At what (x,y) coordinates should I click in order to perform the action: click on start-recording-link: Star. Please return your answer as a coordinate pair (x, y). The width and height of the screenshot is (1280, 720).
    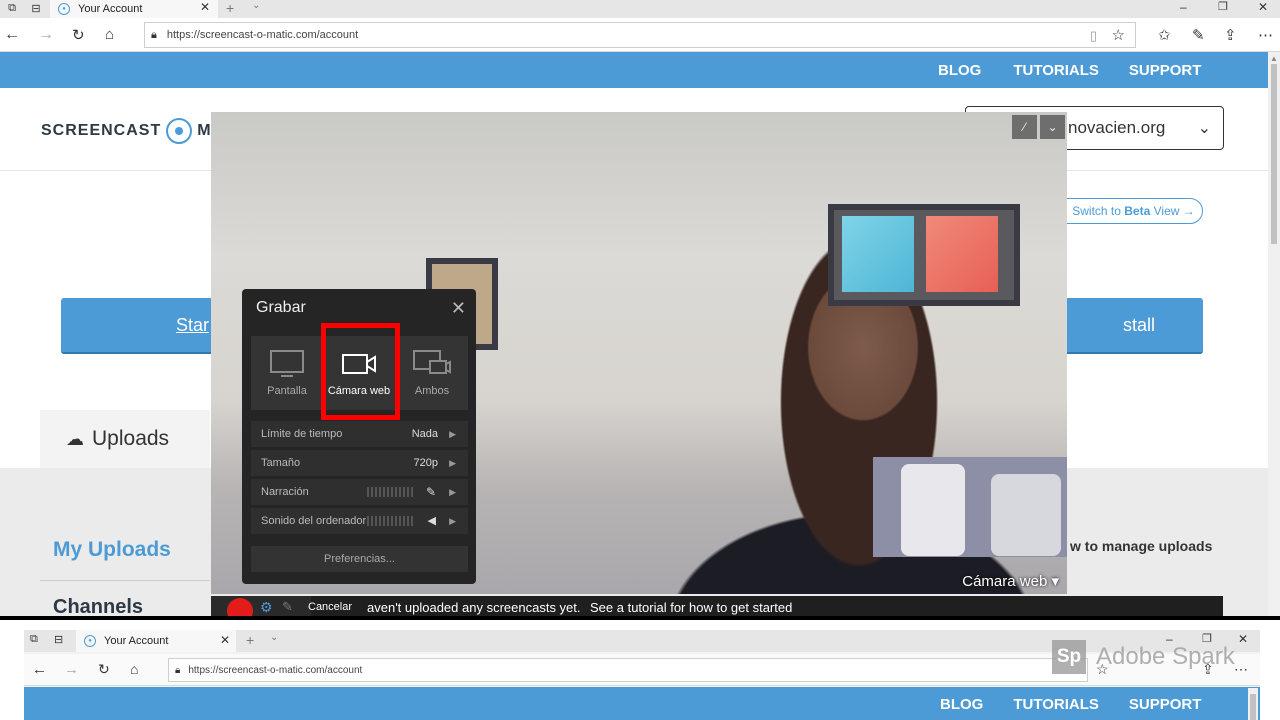
    Looking at the image, I should click on (192, 325).